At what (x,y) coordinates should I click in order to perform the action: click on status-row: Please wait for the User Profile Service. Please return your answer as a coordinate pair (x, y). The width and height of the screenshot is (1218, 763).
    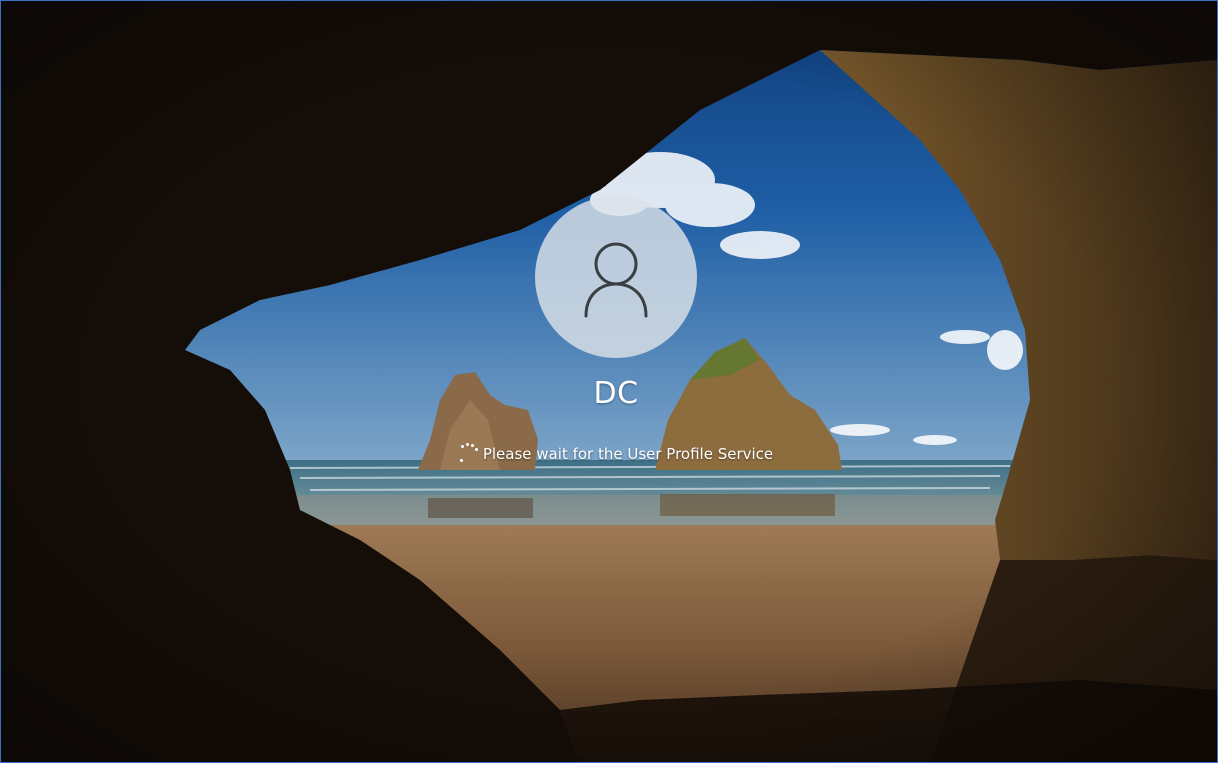
    Looking at the image, I should click on (609, 454).